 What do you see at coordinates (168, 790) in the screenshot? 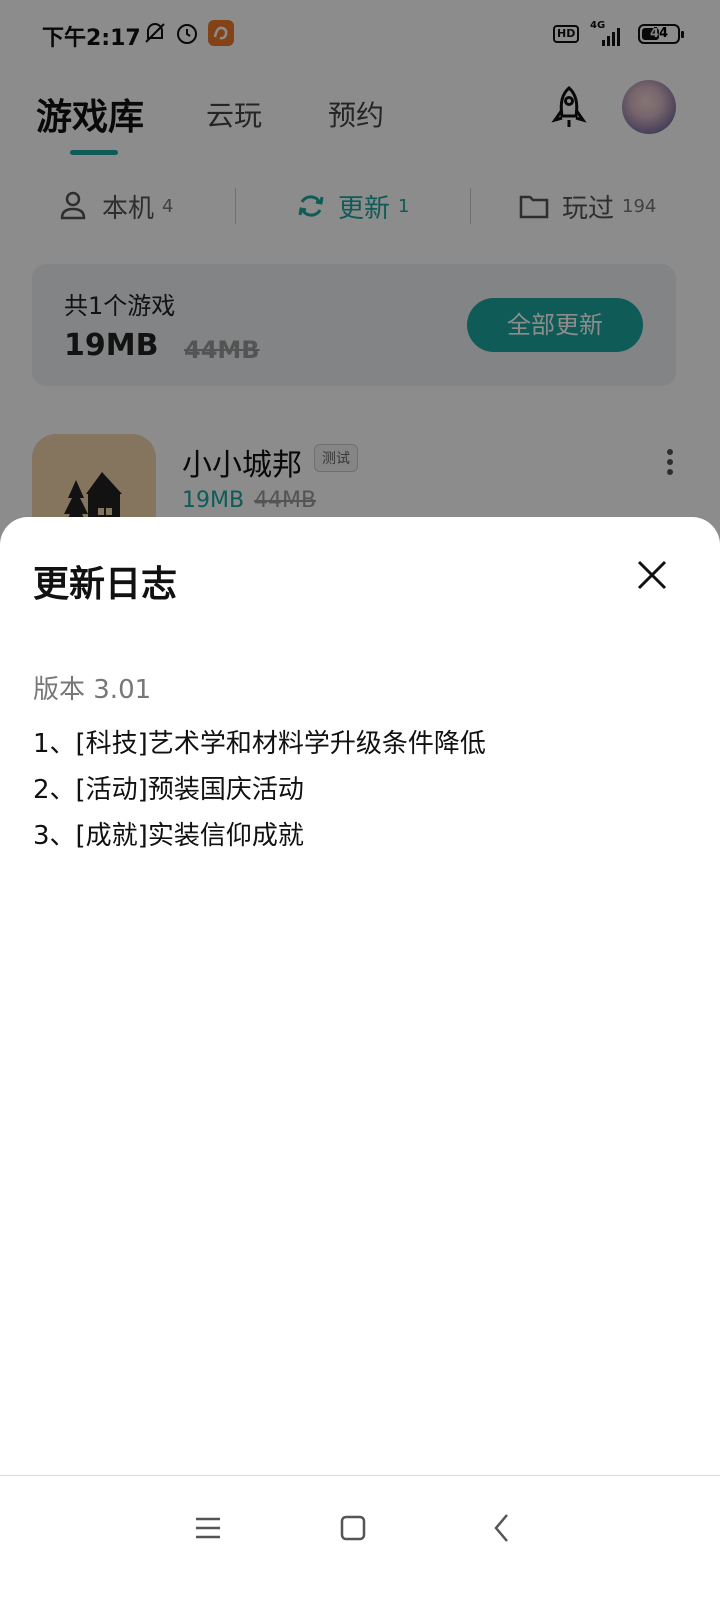
I see `changelog-item: 2、[活动]预装国庆活动` at bounding box center [168, 790].